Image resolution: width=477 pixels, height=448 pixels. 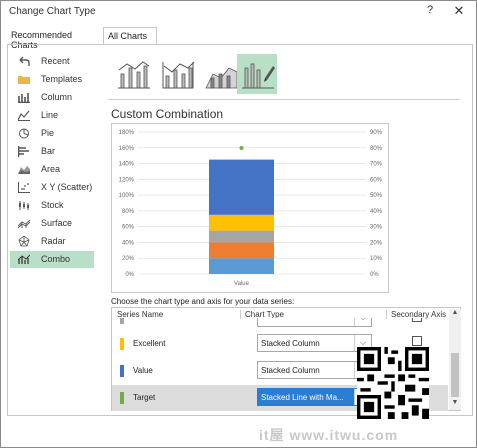 What do you see at coordinates (430, 12) in the screenshot?
I see `help-button: ?` at bounding box center [430, 12].